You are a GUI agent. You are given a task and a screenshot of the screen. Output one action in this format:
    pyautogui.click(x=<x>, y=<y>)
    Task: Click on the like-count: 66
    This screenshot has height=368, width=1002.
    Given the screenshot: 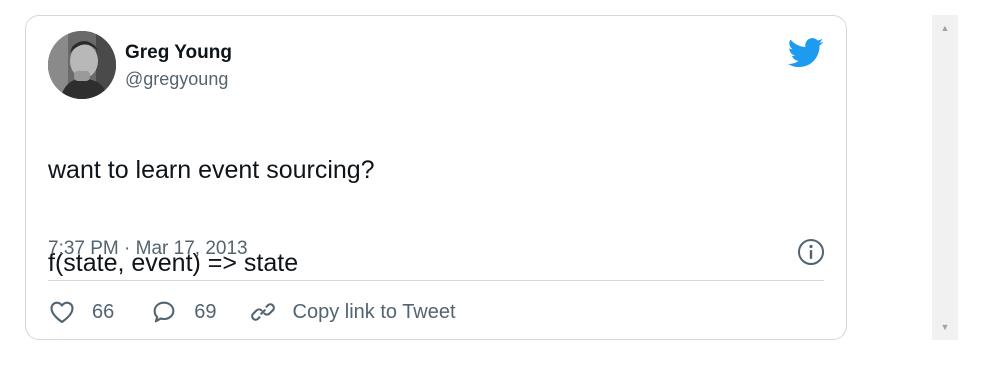 What is the action you would take?
    pyautogui.click(x=103, y=311)
    